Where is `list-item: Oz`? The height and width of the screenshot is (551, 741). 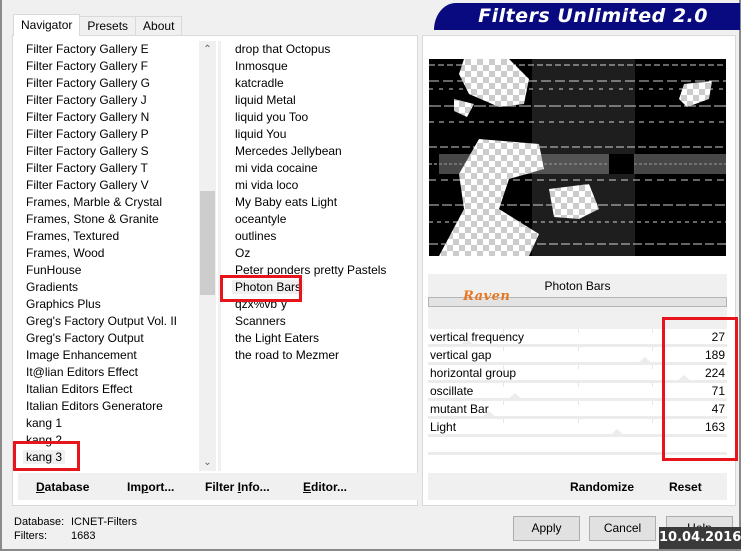 list-item: Oz is located at coordinates (319, 253).